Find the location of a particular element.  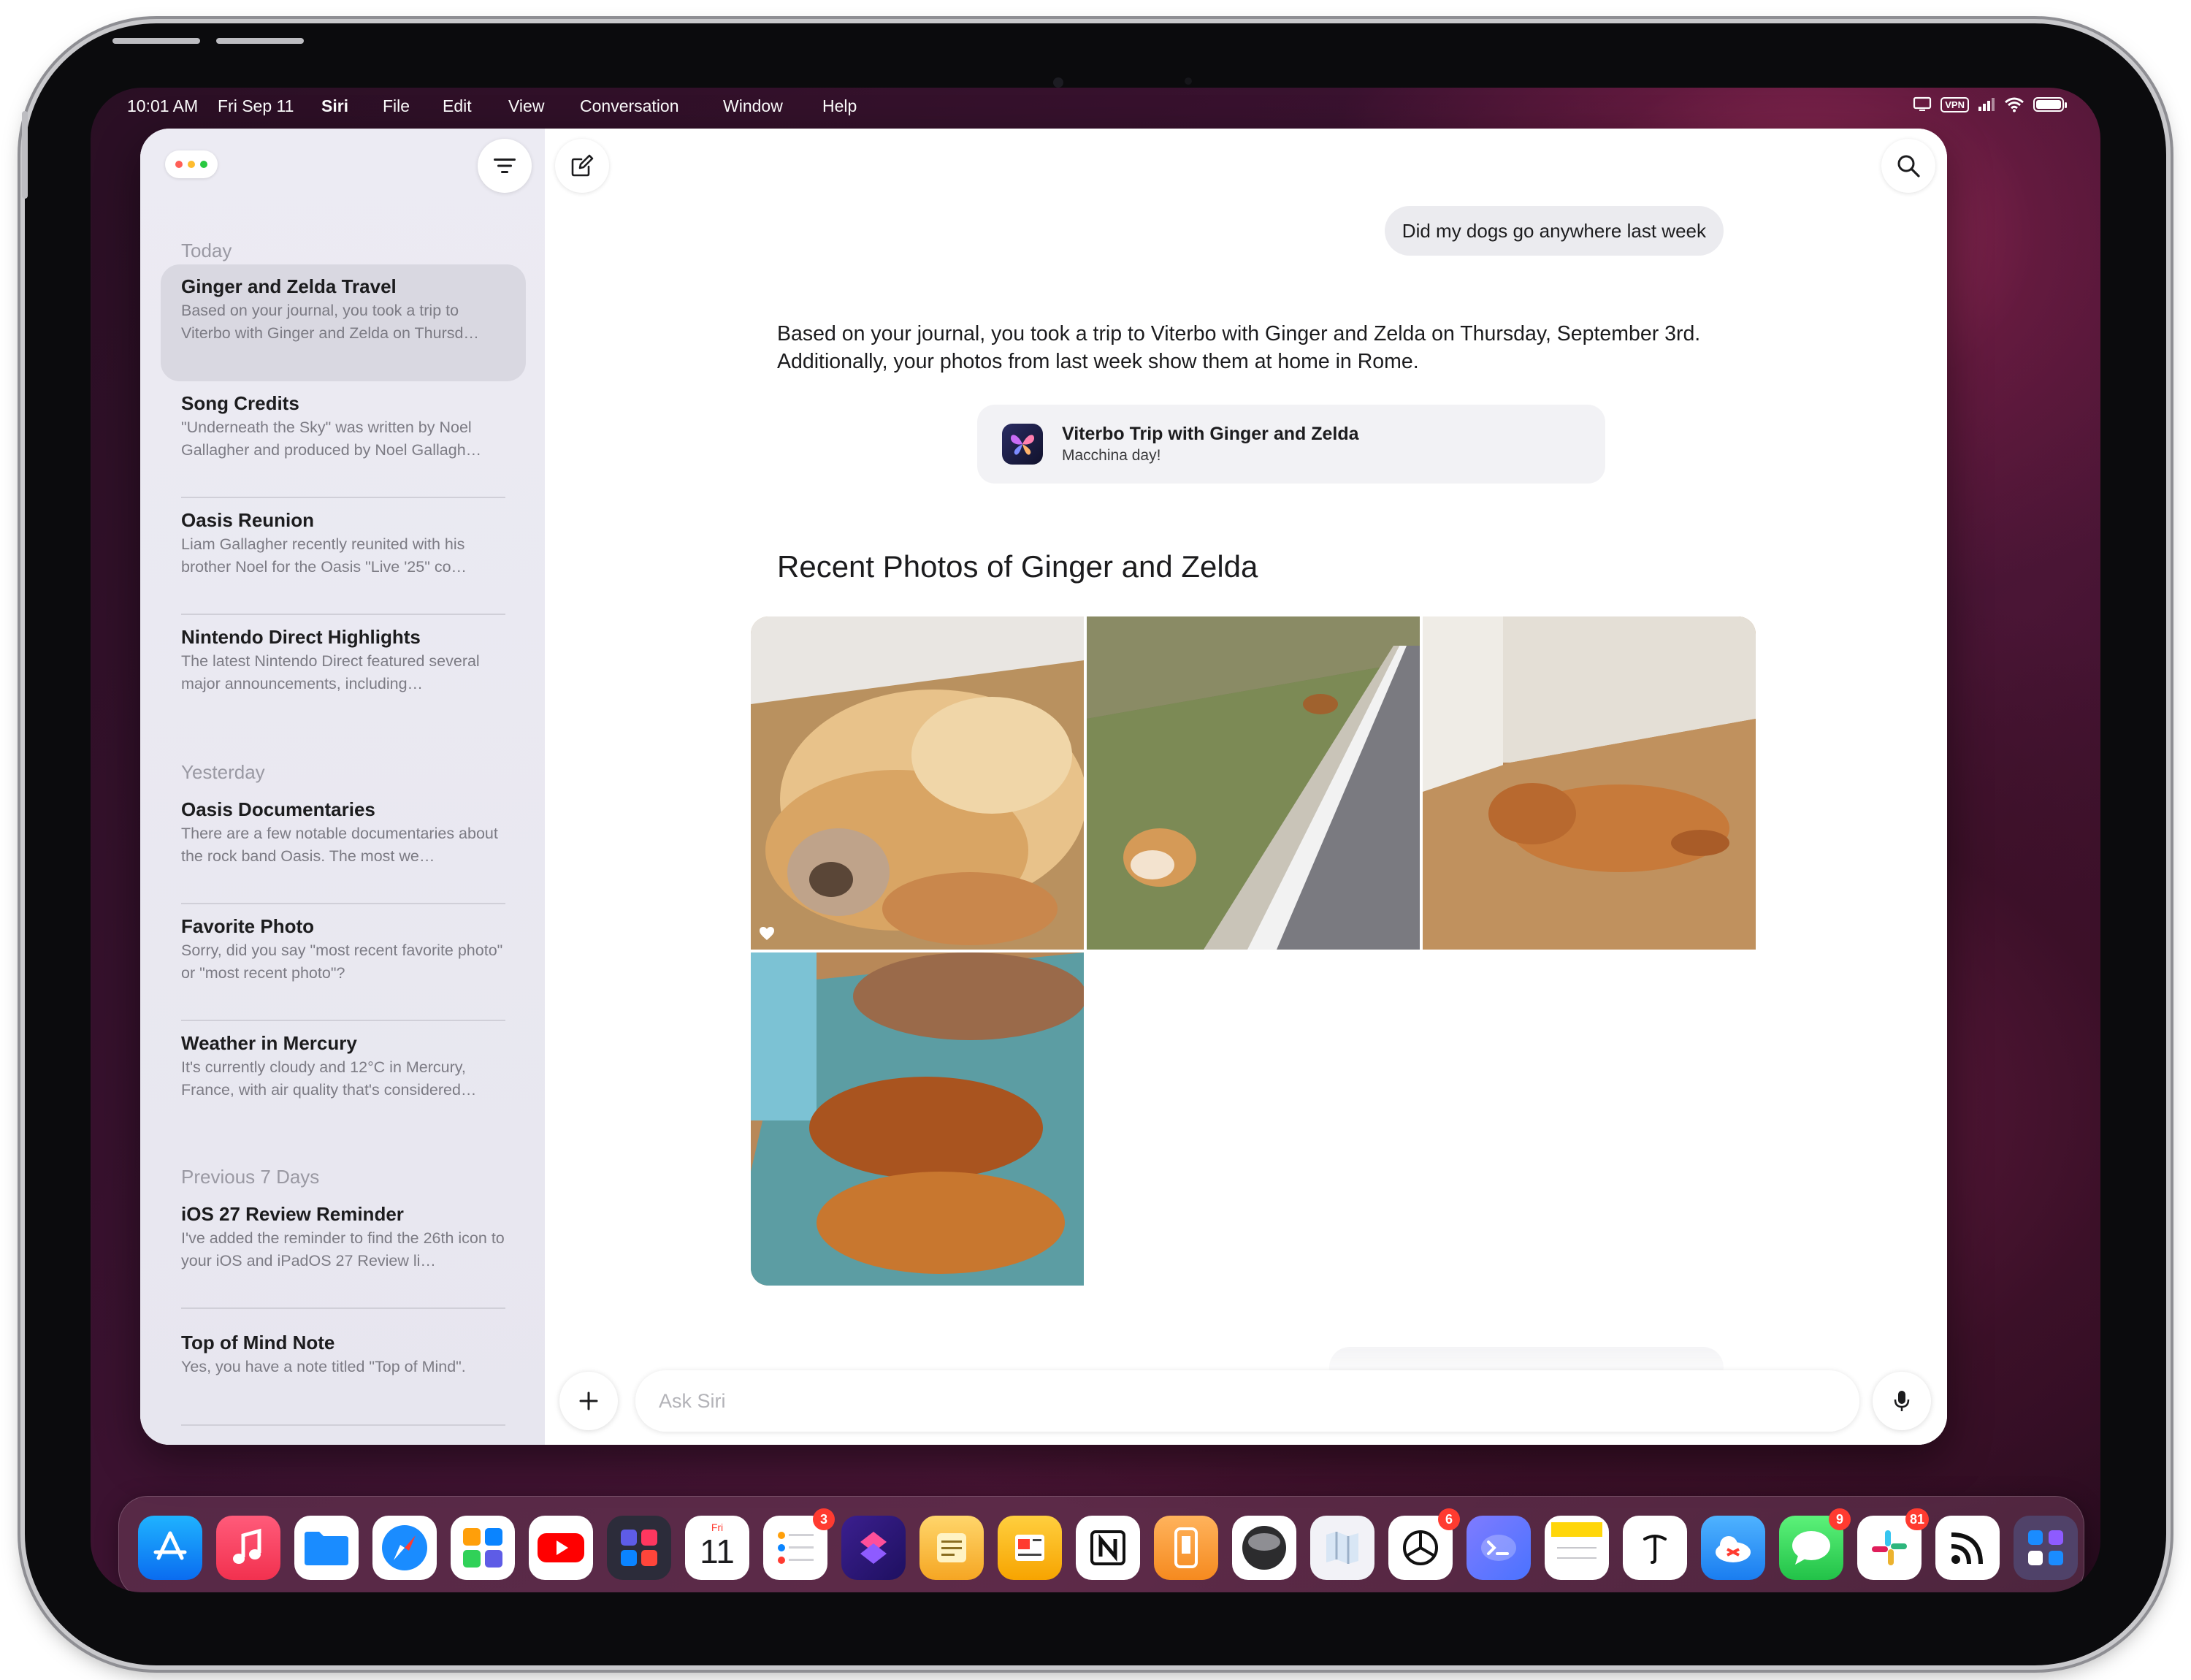

dock-terminal-chat is located at coordinates (1499, 1548).